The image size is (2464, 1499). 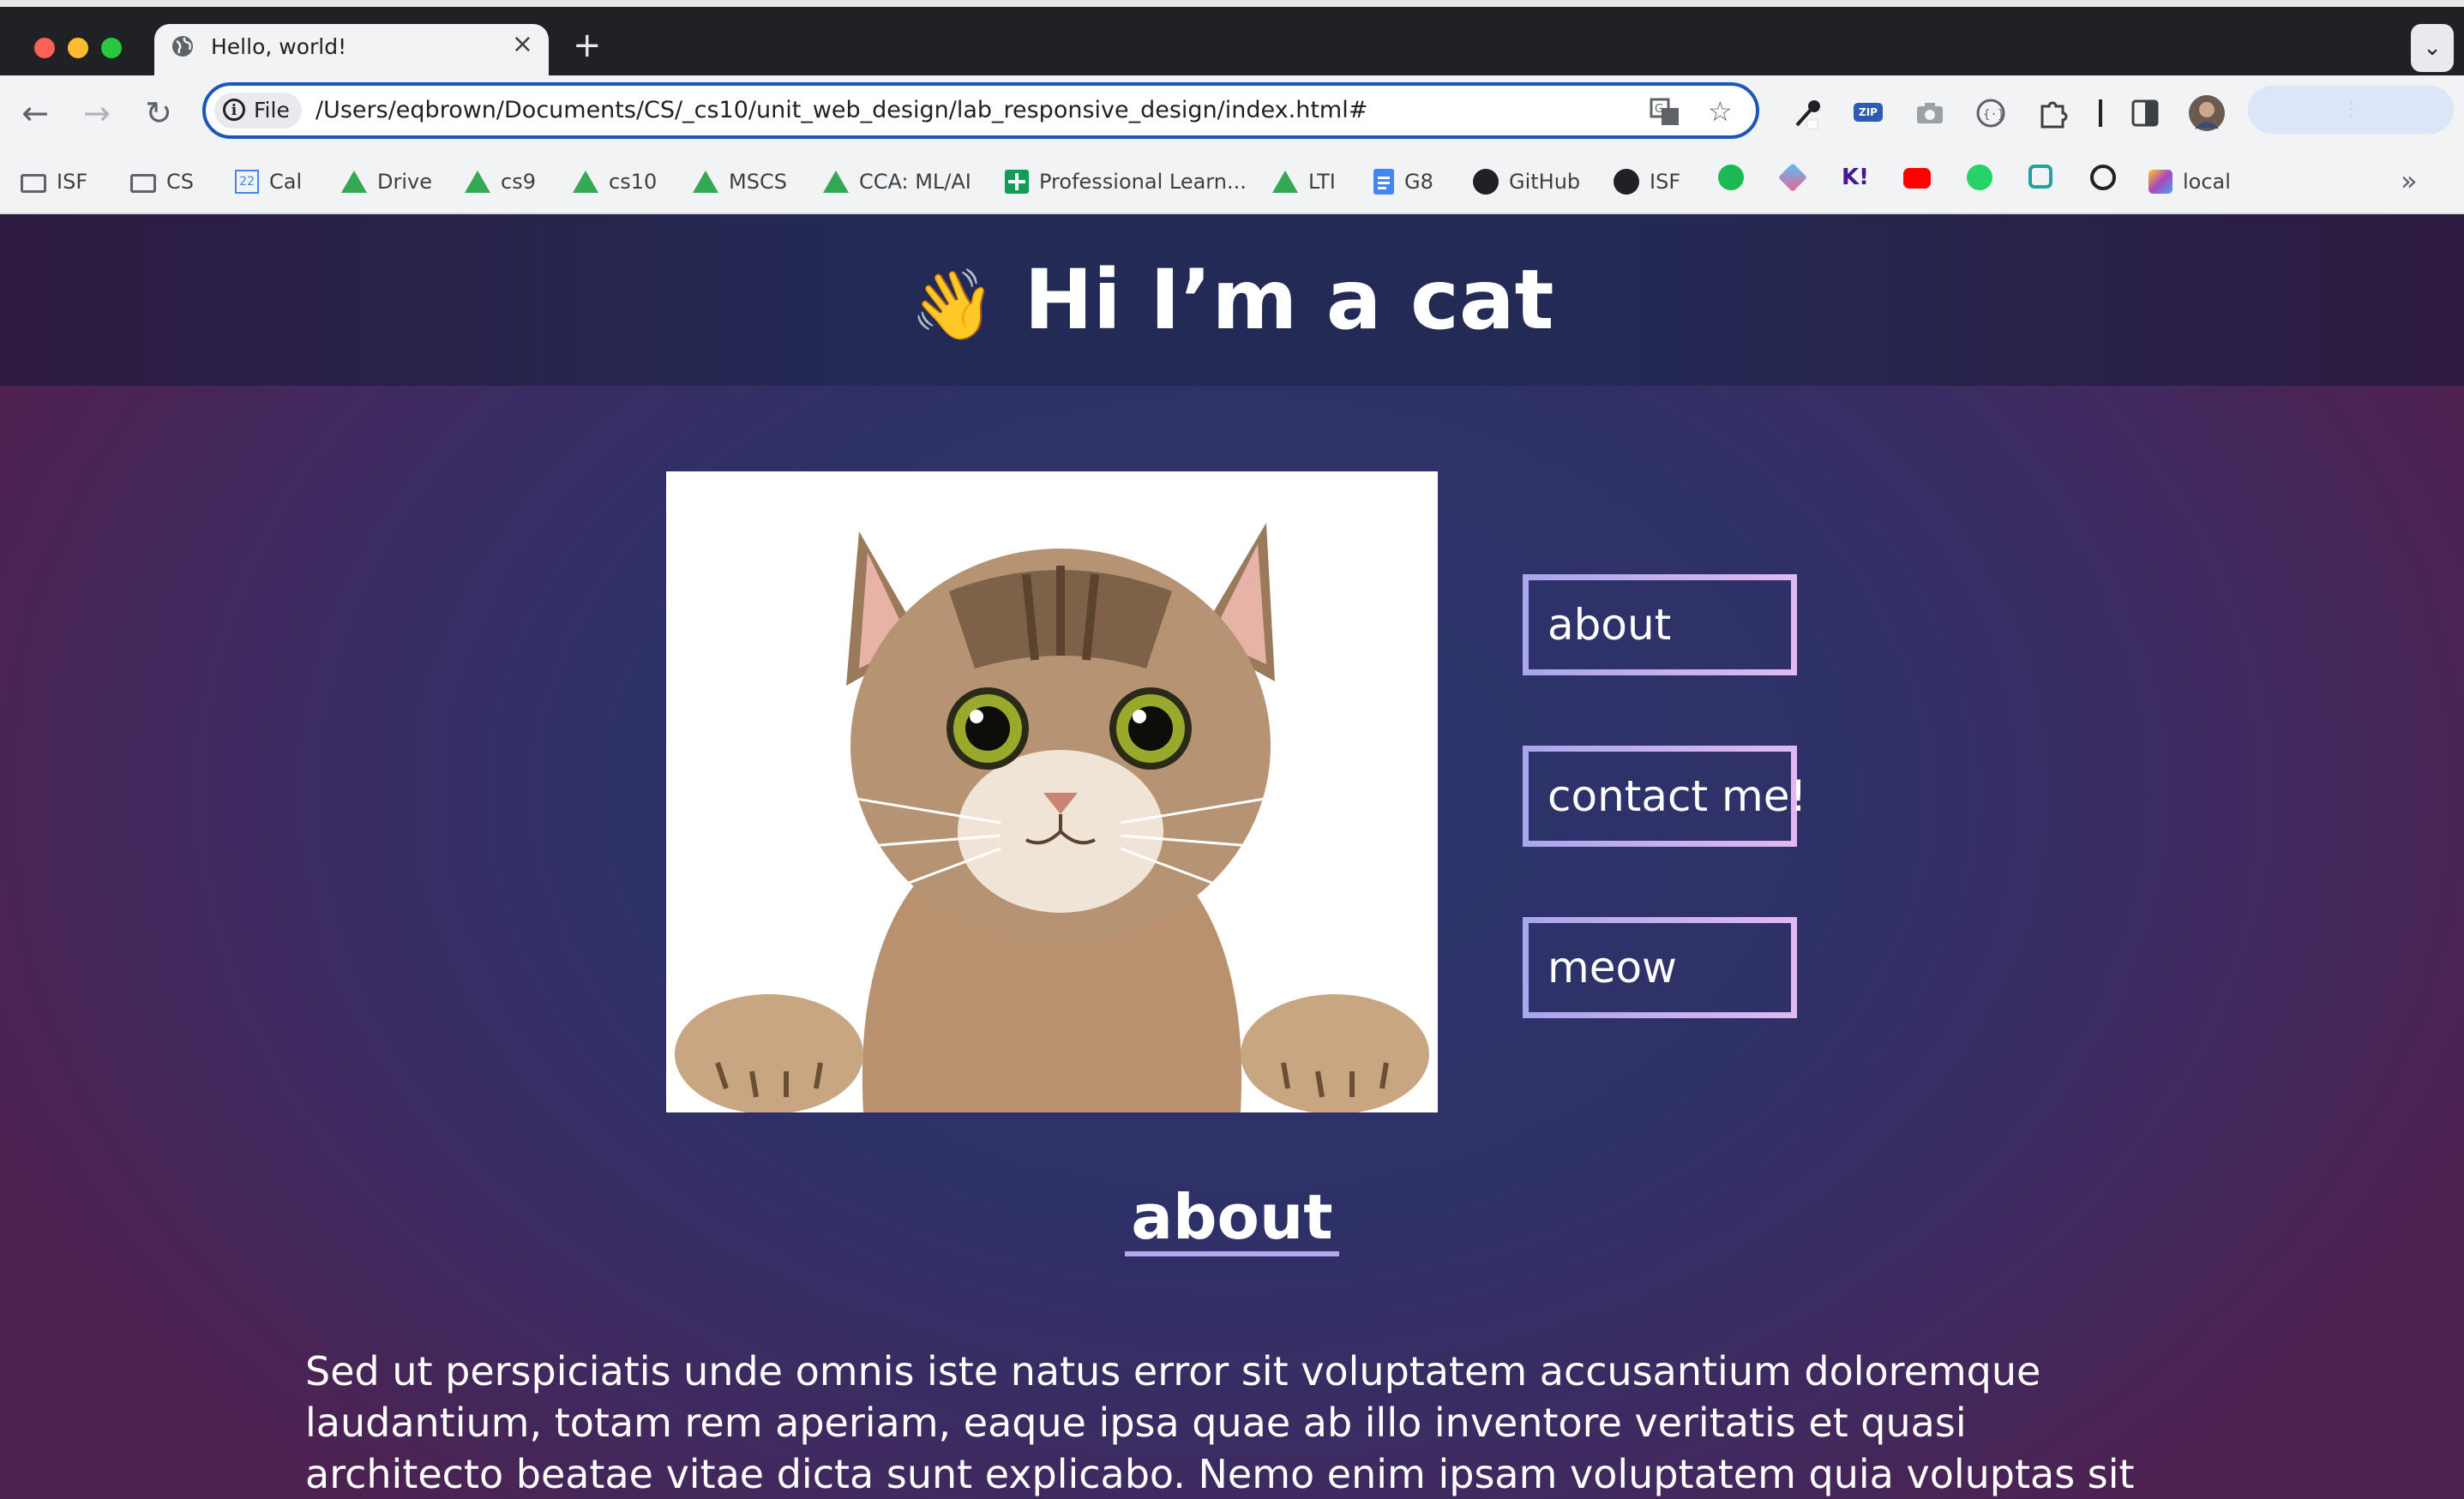 What do you see at coordinates (1659, 109) in the screenshot?
I see `svg-text: G` at bounding box center [1659, 109].